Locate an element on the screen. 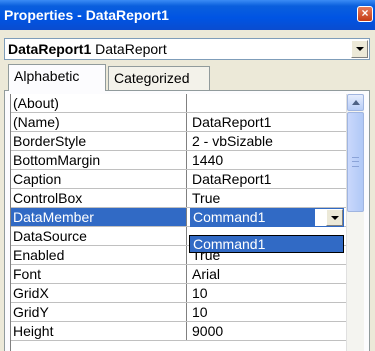 Image resolution: width=375 pixels, height=351 pixels. title-bar: Properties - DataReport1 × is located at coordinates (187, 15).